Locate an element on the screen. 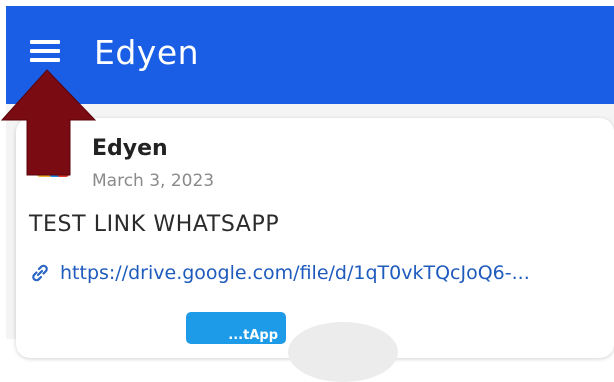 The image size is (614, 382). thumbnail-image is located at coordinates (343, 352).